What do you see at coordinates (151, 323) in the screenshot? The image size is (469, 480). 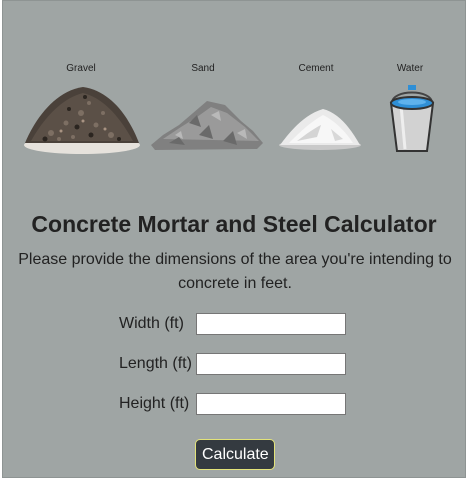 I see `width-label: Width (ft)` at bounding box center [151, 323].